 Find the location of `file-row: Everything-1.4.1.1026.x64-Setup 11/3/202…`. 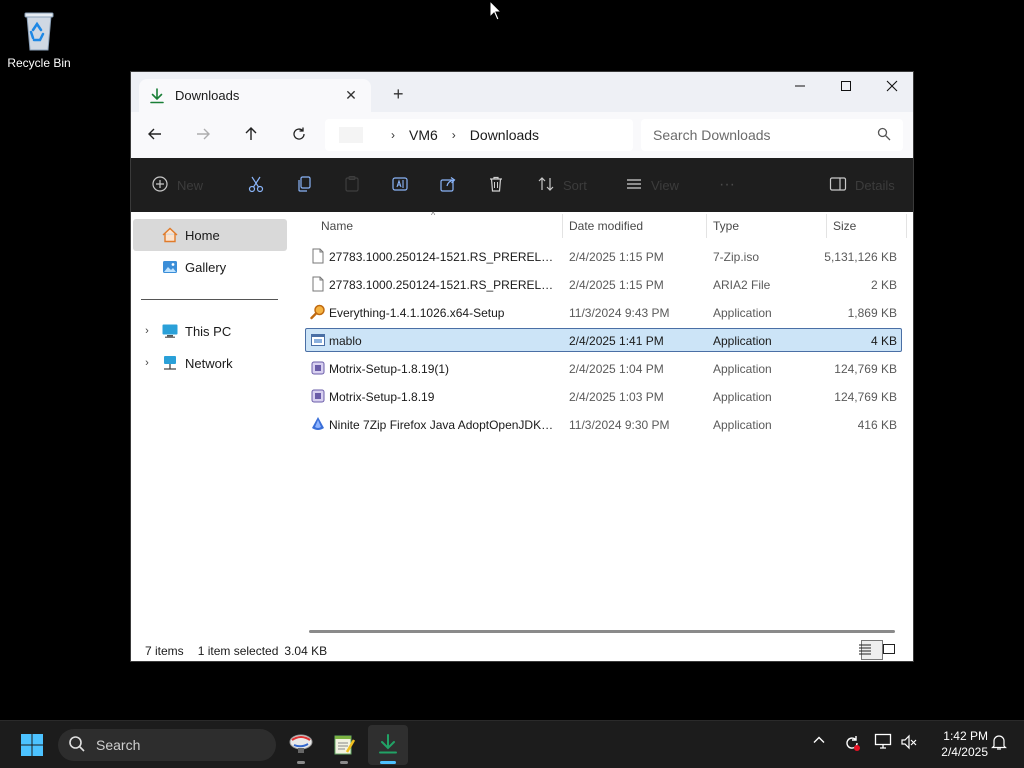

file-row: Everything-1.4.1.1026.x64-Setup 11/3/202… is located at coordinates (603, 312).